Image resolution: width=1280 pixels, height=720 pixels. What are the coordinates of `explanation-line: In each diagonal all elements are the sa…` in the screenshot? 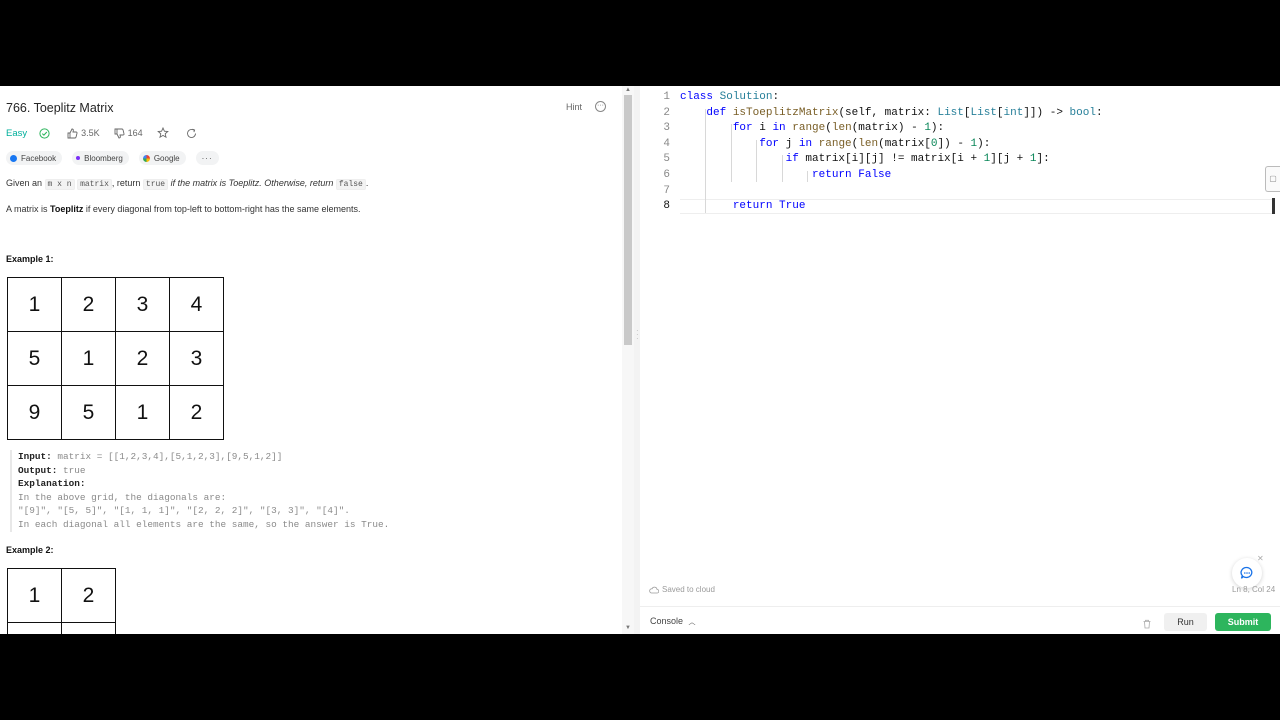 It's located at (204, 524).